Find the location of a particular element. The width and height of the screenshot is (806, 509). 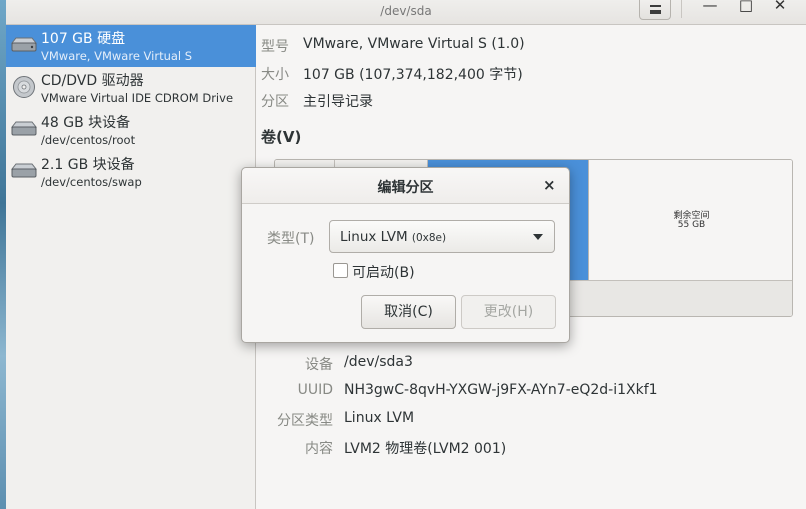

close-window-icon: ✕ is located at coordinates (780, 7).